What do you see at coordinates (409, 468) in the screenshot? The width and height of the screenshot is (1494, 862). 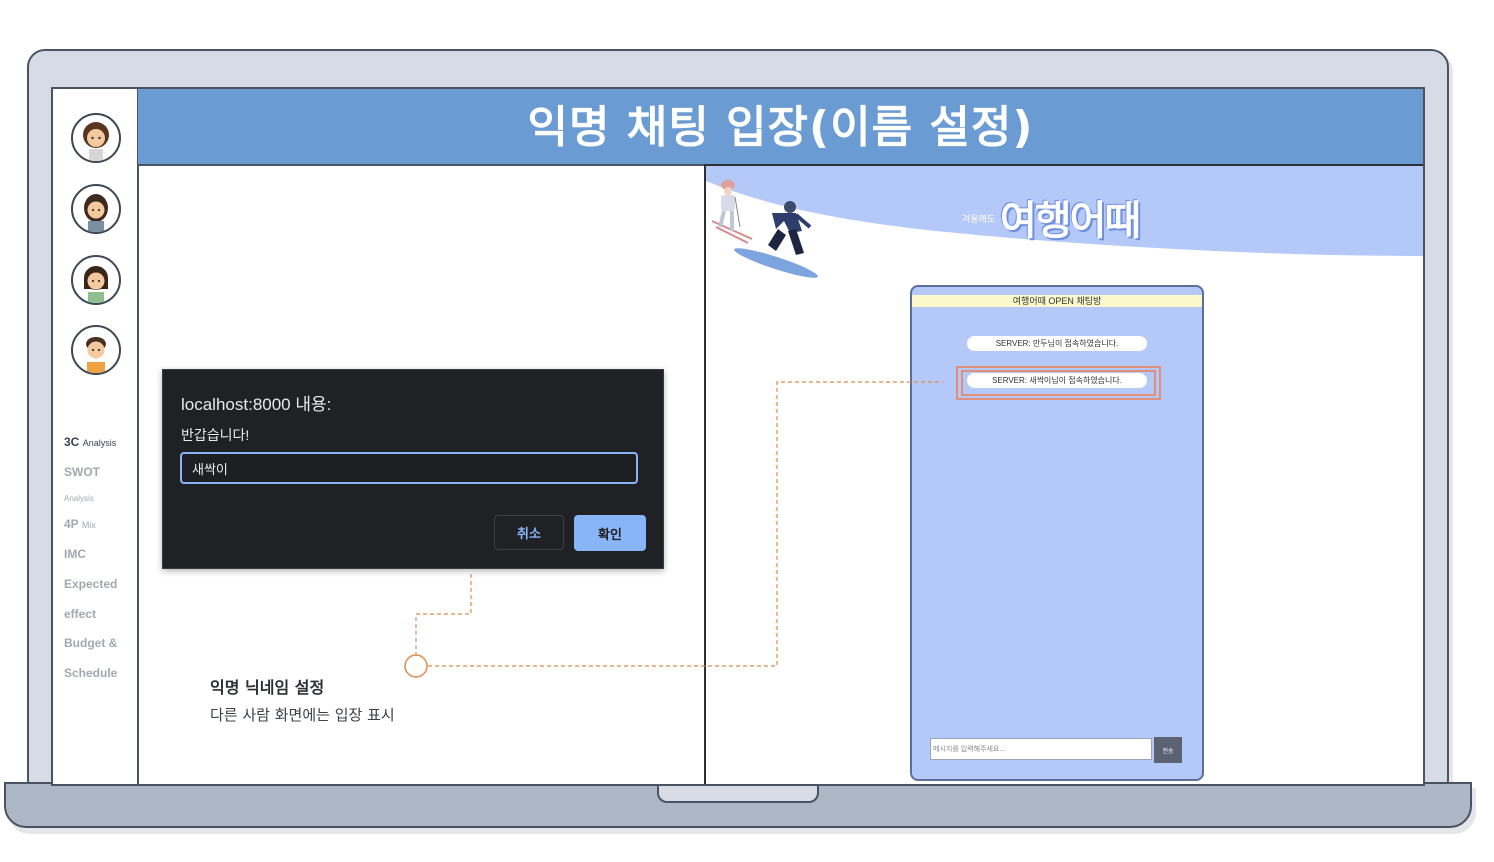 I see `nickname-input` at bounding box center [409, 468].